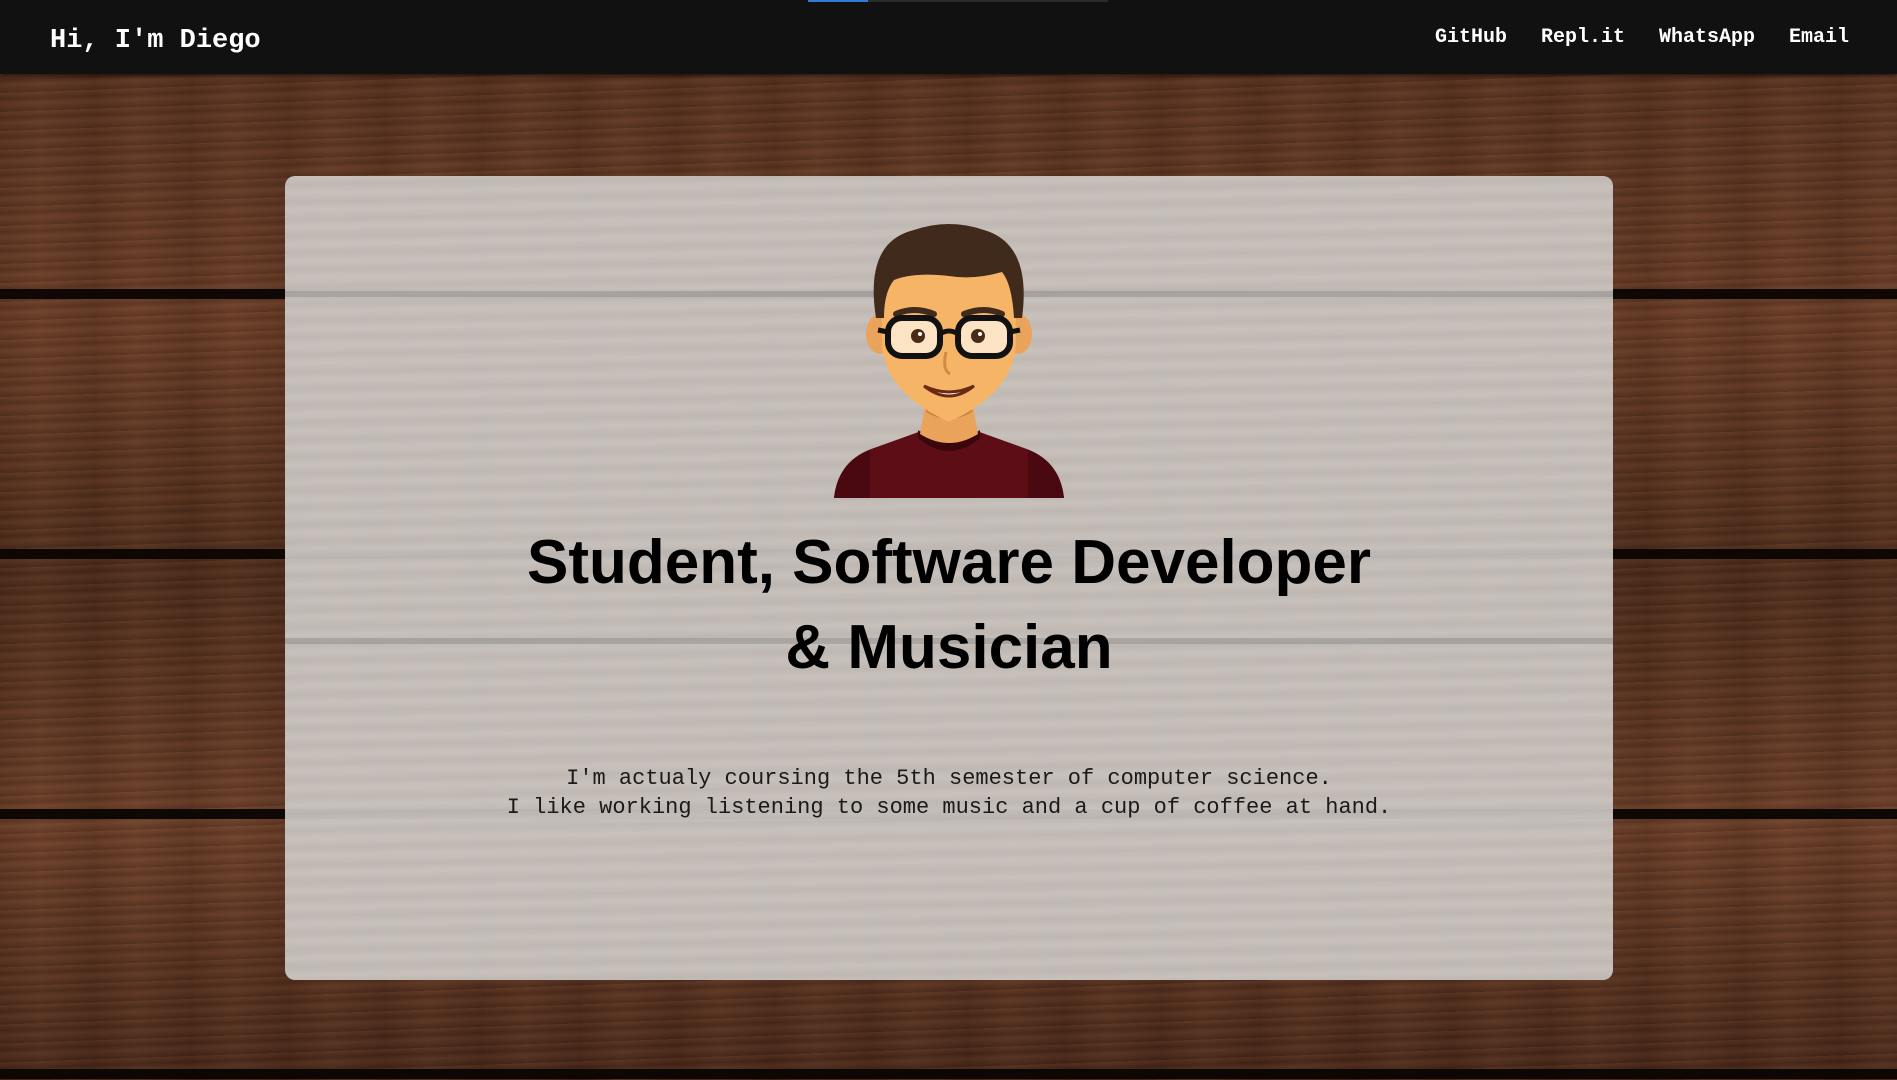 This screenshot has width=1897, height=1080. What do you see at coordinates (1471, 38) in the screenshot?
I see `nav-link-github: GitHub` at bounding box center [1471, 38].